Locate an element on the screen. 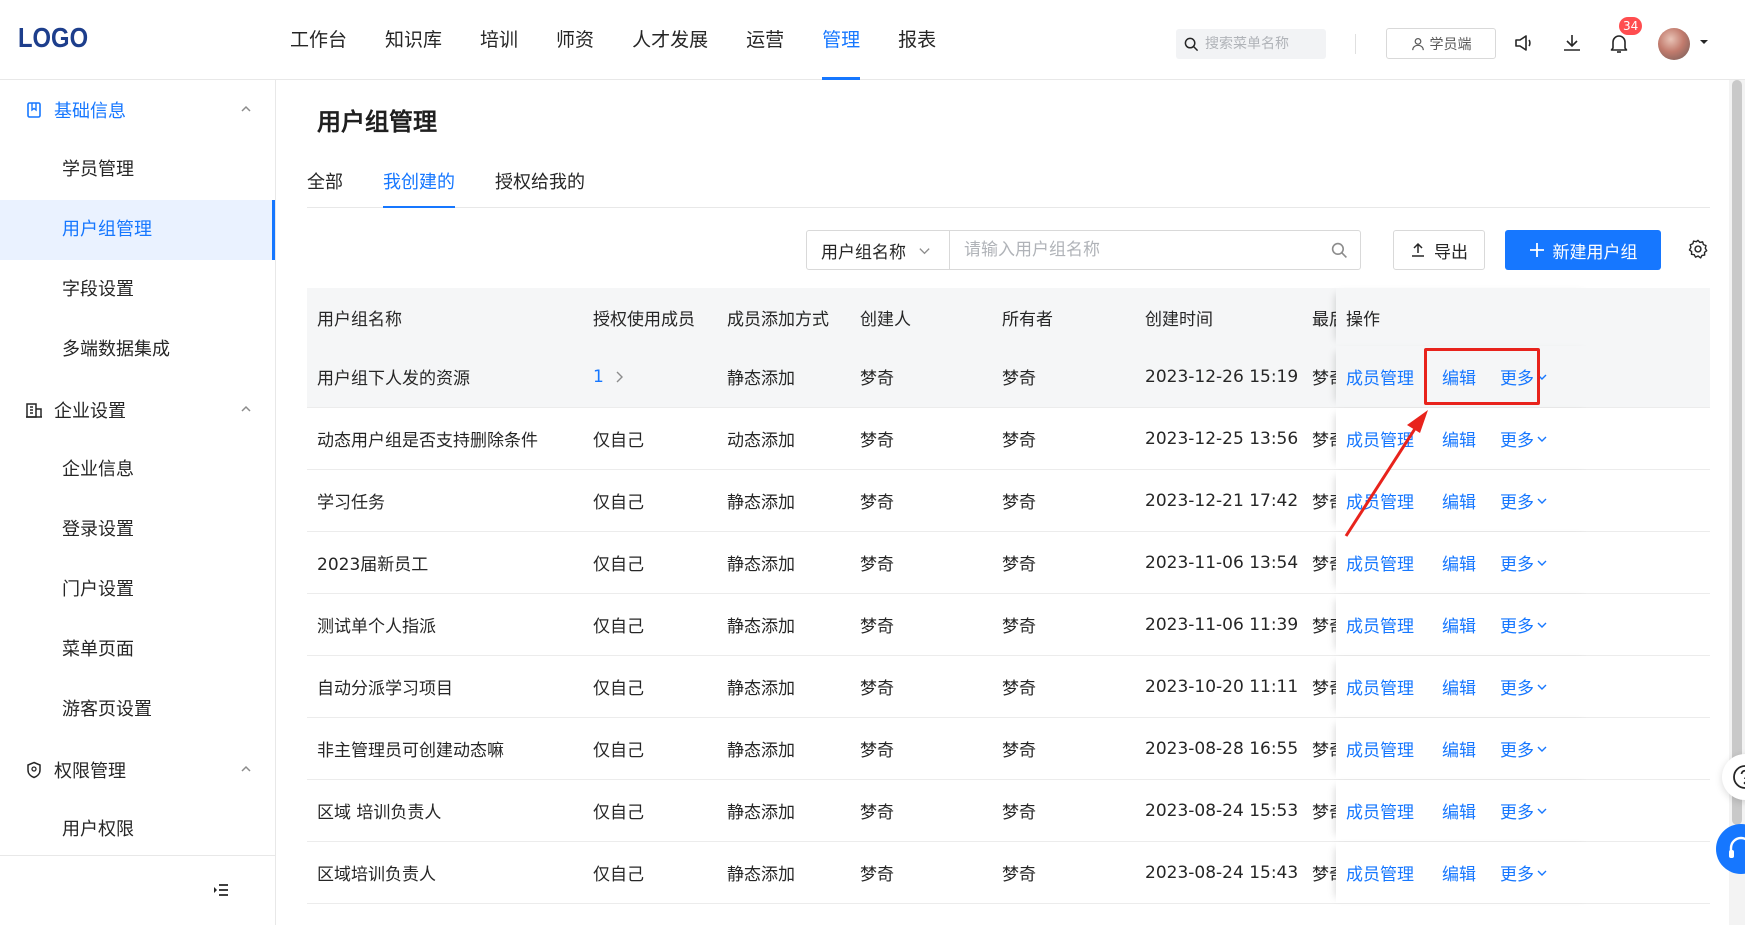  export-label: 导出 is located at coordinates (1451, 252).